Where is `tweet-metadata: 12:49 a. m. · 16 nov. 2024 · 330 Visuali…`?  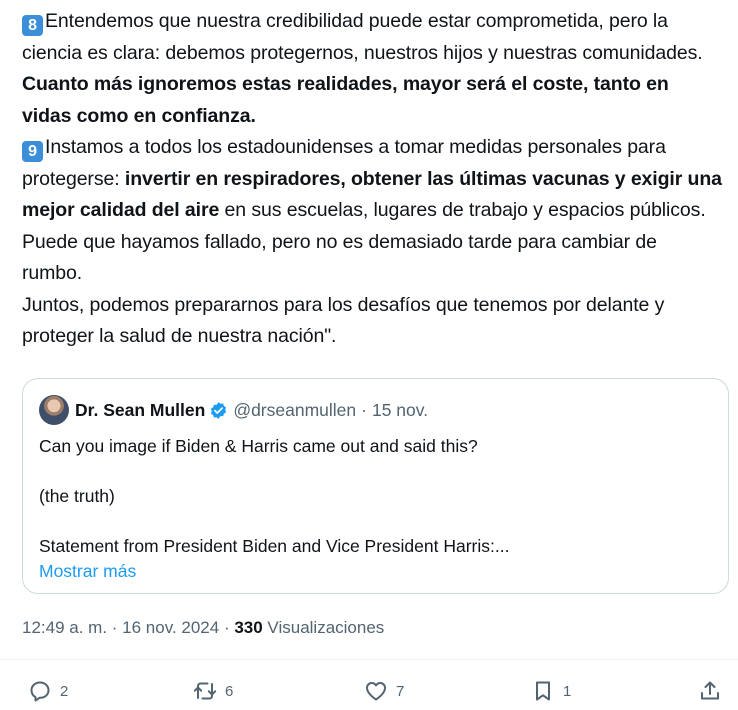 tweet-metadata: 12:49 a. m. · 16 nov. 2024 · 330 Visuali… is located at coordinates (203, 628).